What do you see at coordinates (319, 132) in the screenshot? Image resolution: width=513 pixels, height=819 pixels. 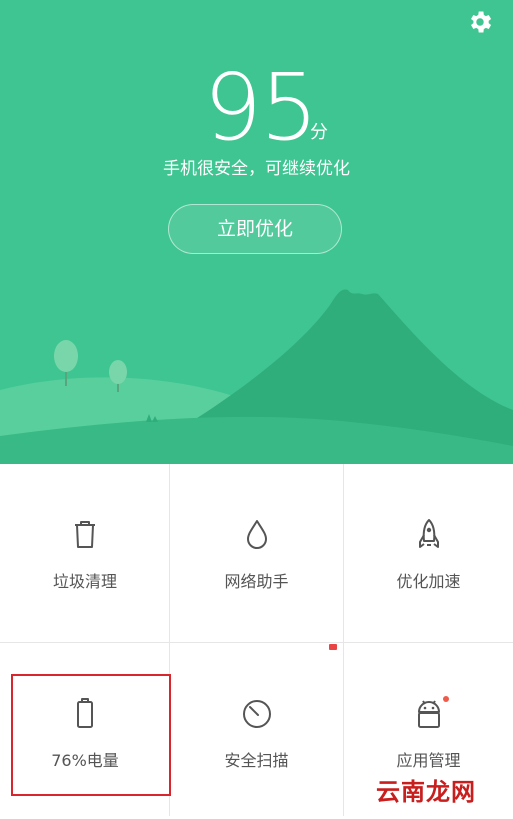 I see `score-unit: 分` at bounding box center [319, 132].